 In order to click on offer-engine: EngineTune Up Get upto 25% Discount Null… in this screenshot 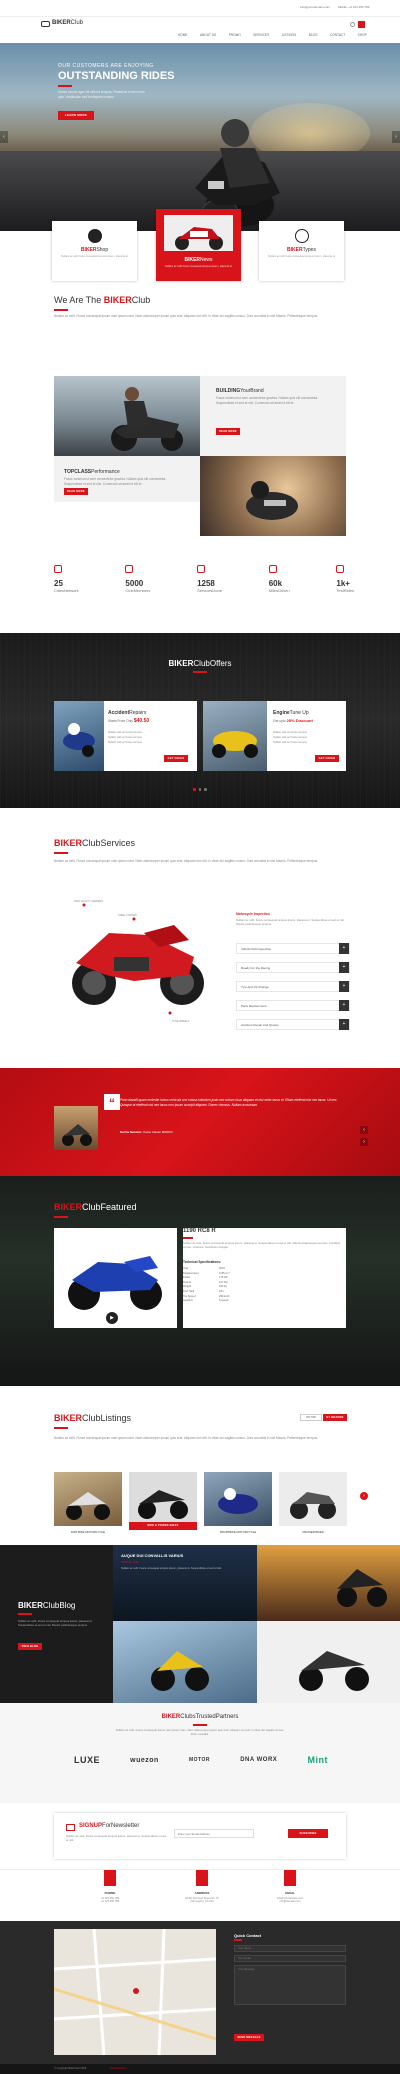, I will do `click(274, 736)`.